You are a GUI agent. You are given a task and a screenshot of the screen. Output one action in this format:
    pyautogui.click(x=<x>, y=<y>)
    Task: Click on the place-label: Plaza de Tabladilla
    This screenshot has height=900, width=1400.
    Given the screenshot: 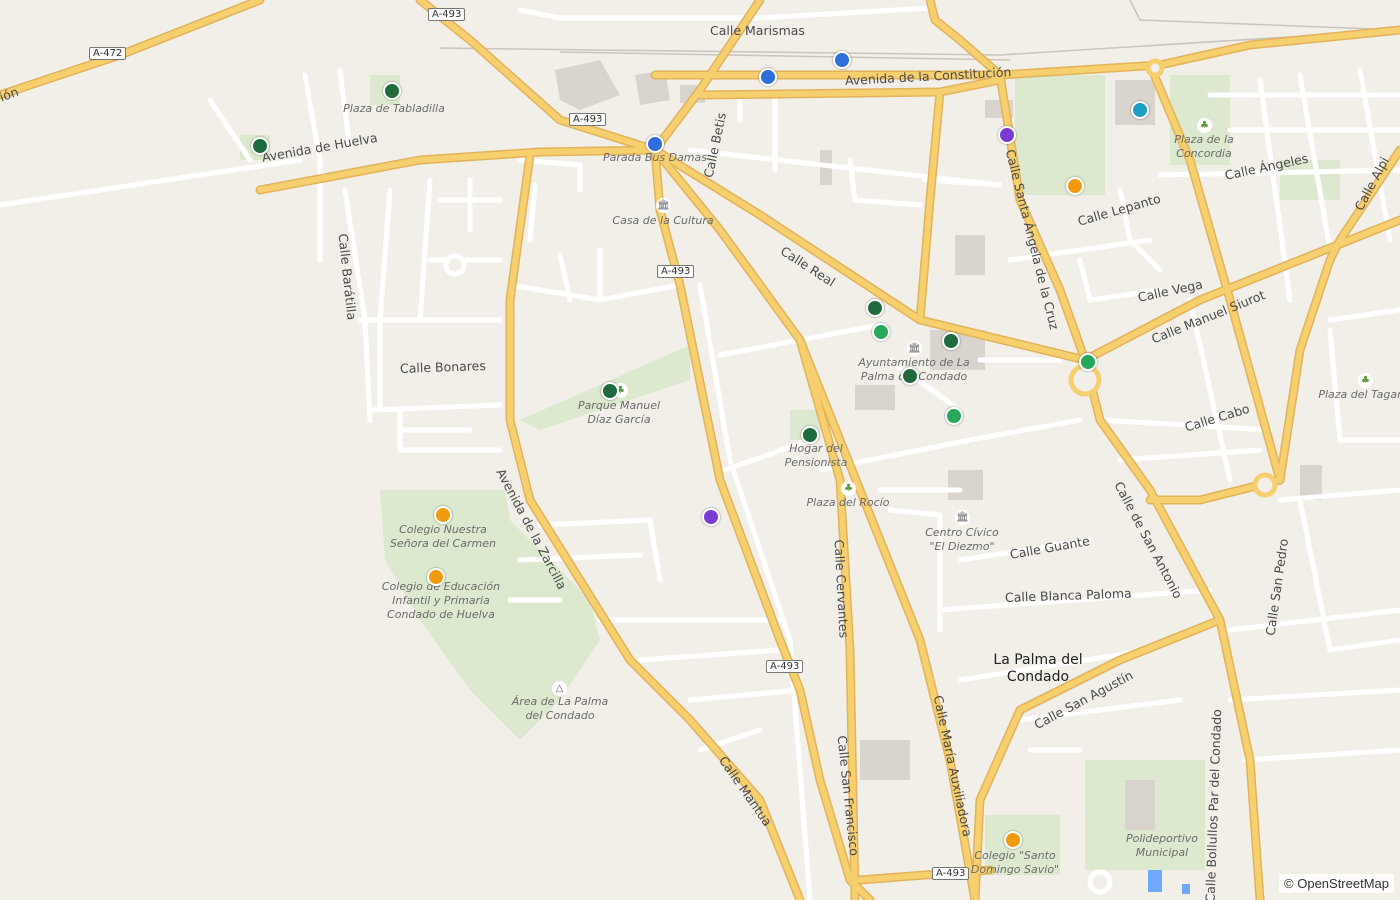 What is the action you would take?
    pyautogui.click(x=394, y=108)
    